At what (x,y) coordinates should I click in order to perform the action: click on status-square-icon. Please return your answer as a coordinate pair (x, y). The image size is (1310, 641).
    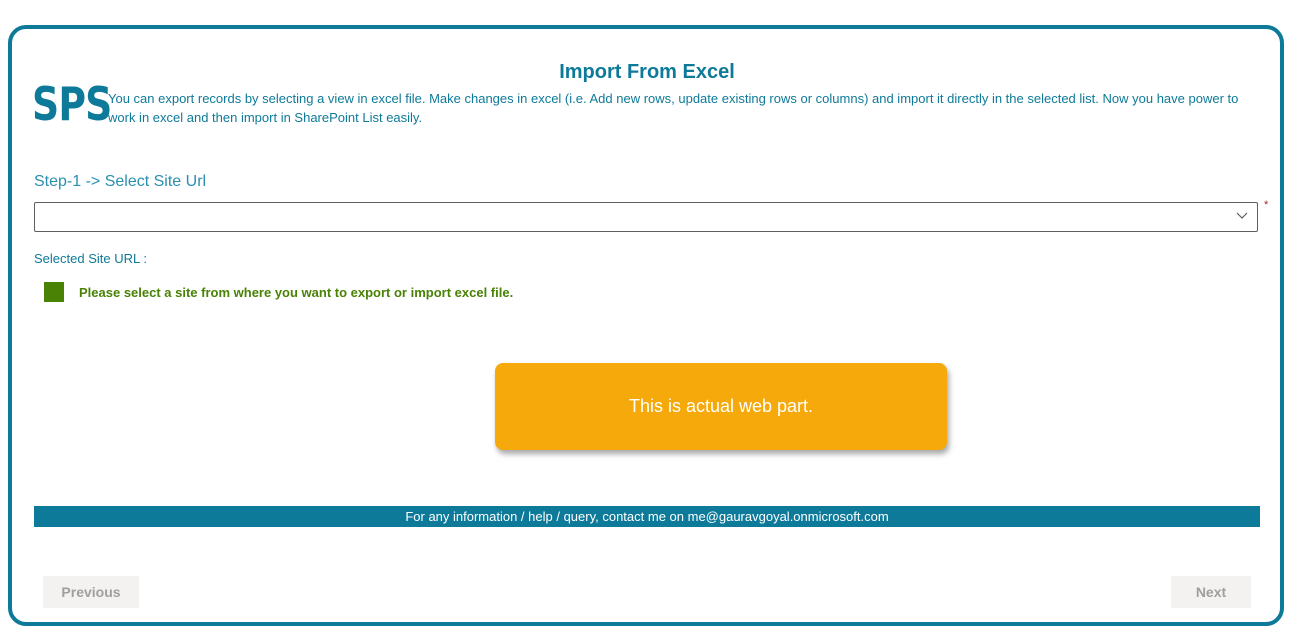
    Looking at the image, I should click on (54, 292).